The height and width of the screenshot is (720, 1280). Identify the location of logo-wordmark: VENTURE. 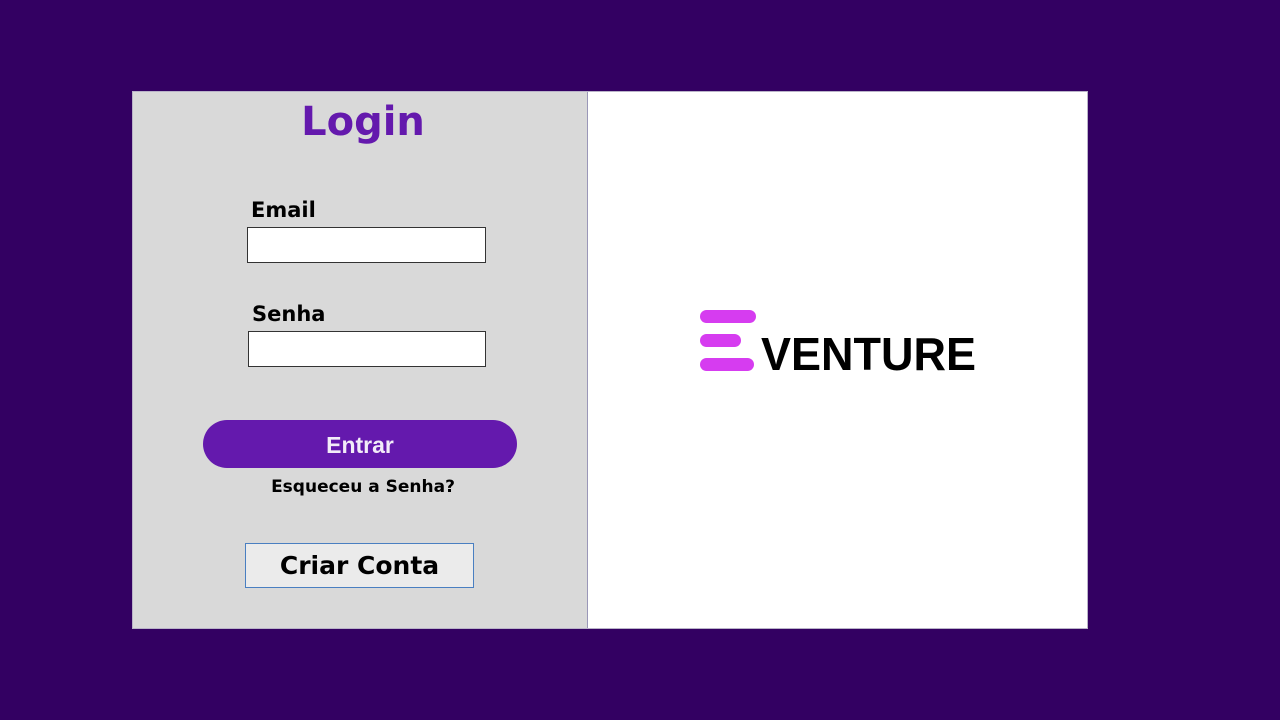
(868, 351).